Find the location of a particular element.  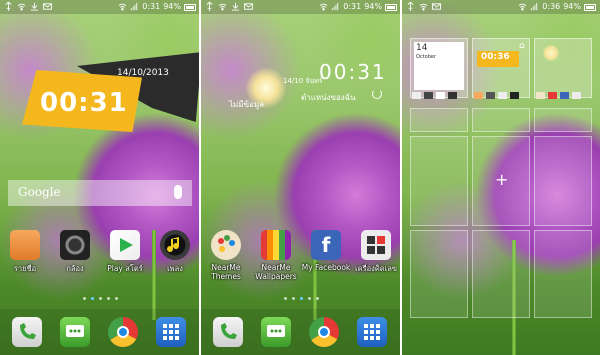

app-label: กล้อง is located at coordinates (75, 268).